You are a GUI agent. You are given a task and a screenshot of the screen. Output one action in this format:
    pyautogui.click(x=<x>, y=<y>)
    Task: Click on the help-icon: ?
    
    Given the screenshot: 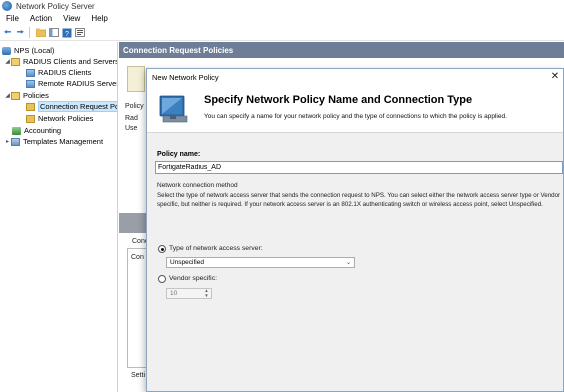 What is the action you would take?
    pyautogui.click(x=66, y=32)
    